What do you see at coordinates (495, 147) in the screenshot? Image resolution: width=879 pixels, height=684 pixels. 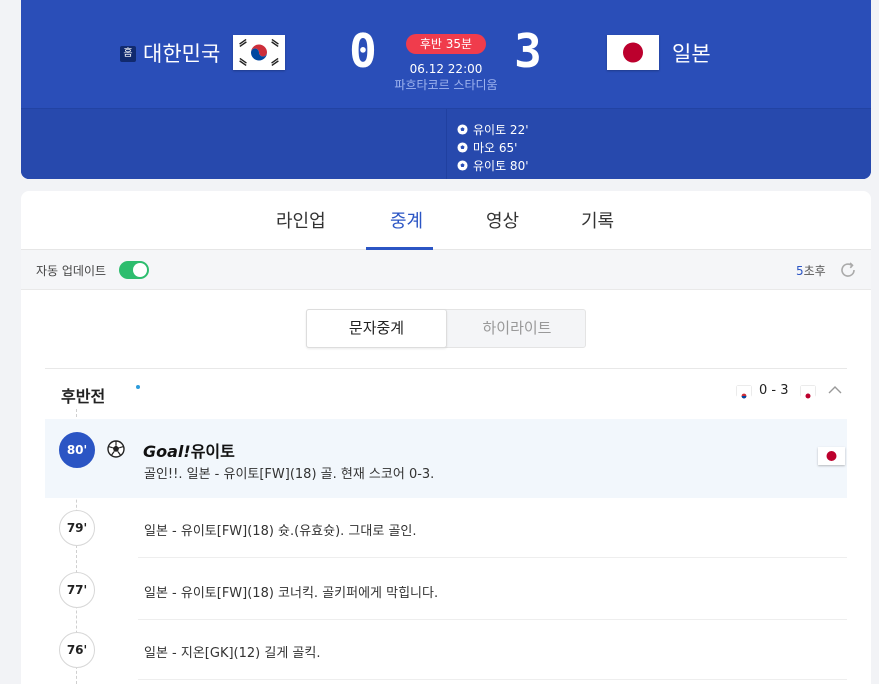 I see `scorer-text: 마오 65'` at bounding box center [495, 147].